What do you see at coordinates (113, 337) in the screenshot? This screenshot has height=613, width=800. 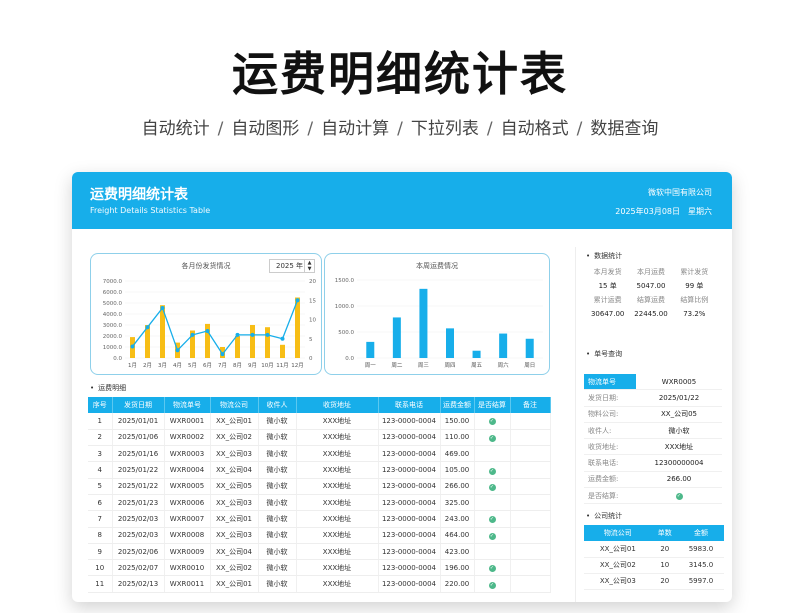 I see `y-tick-label: 2000.0` at bounding box center [113, 337].